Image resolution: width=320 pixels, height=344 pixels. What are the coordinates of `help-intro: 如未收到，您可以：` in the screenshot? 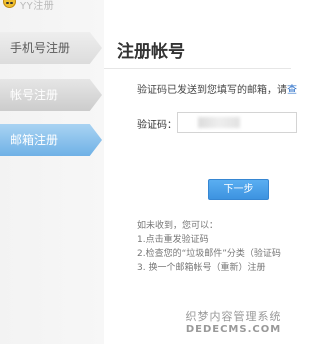 It's located at (178, 226).